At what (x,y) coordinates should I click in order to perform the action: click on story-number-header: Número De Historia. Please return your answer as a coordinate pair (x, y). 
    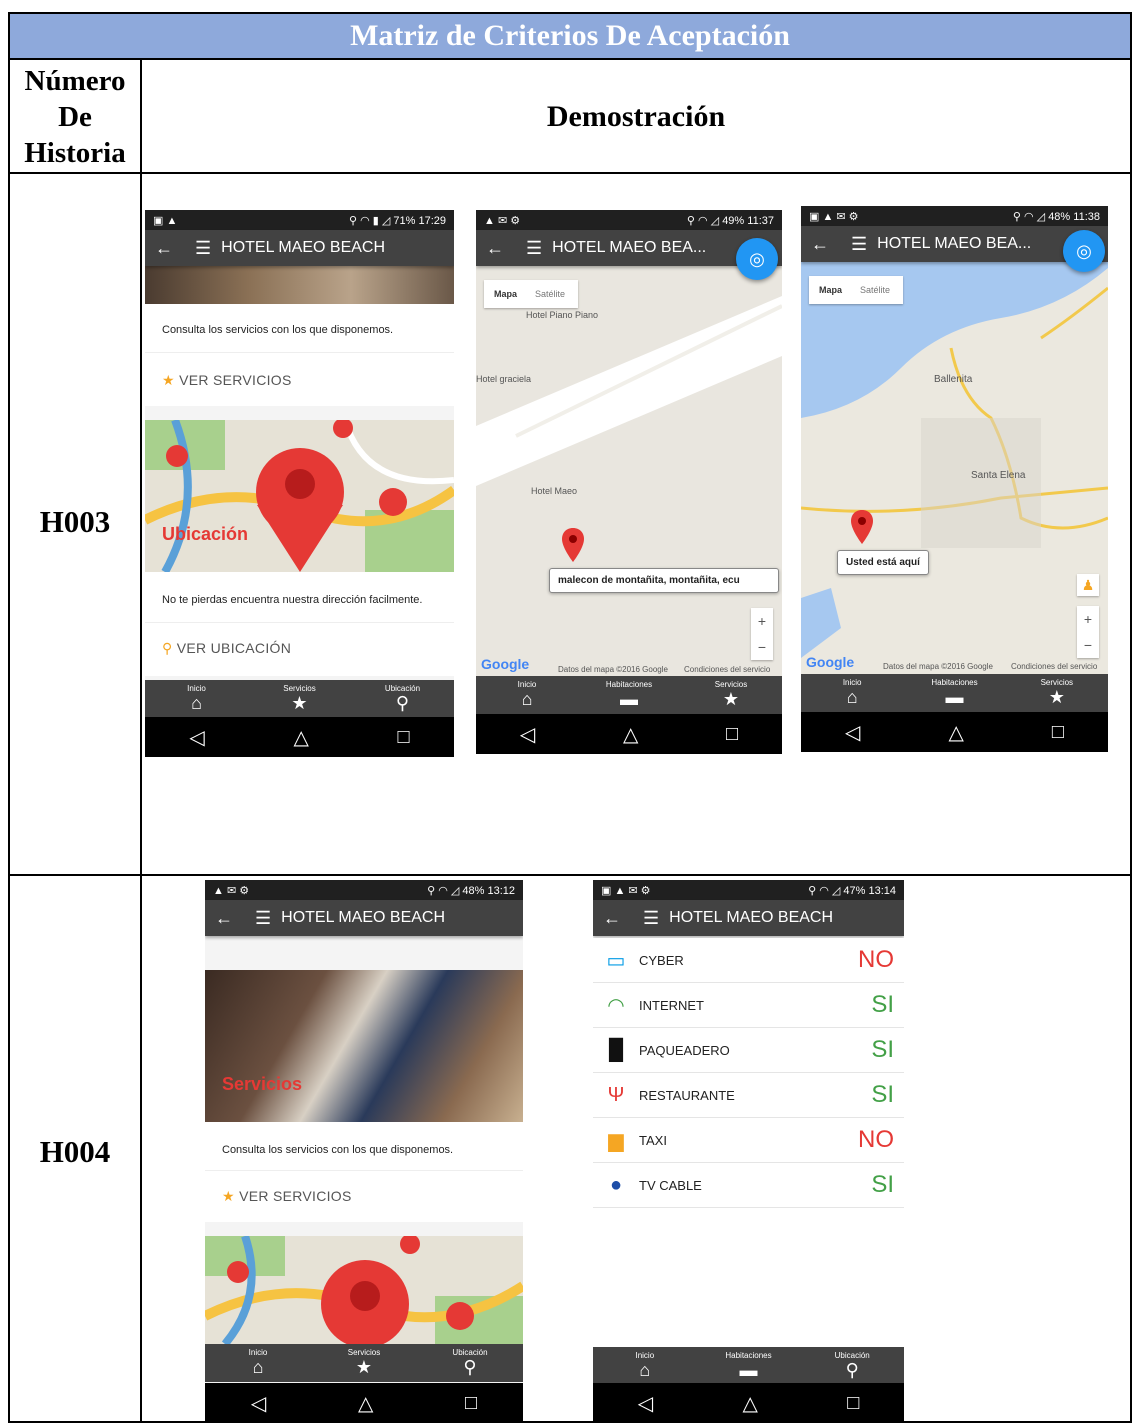
    Looking at the image, I should click on (75, 117).